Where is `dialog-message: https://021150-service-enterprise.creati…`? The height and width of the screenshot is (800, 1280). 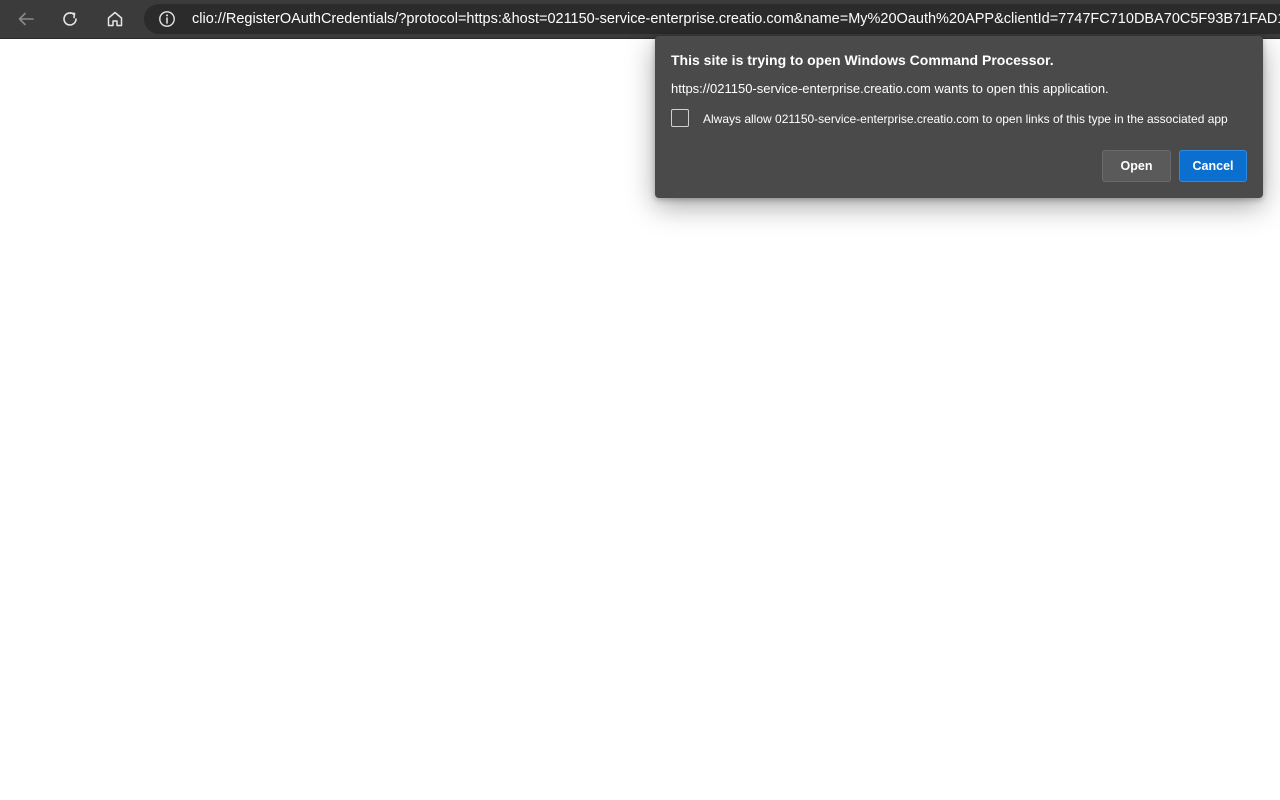
dialog-message: https://021150-service-enterprise.creati… is located at coordinates (890, 88).